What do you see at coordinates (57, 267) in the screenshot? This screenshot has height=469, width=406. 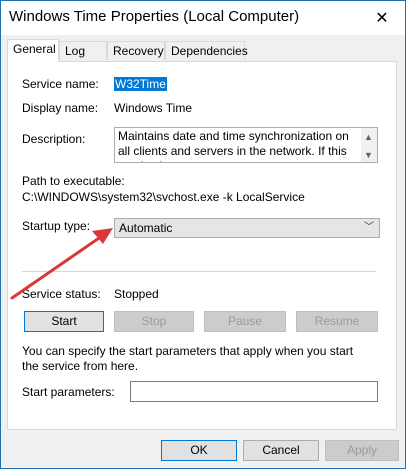 I see `annotation-arrow-line` at bounding box center [57, 267].